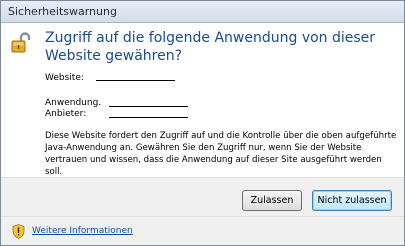  Describe the element at coordinates (66, 114) in the screenshot. I see `provider-label: Anbieter:` at that location.